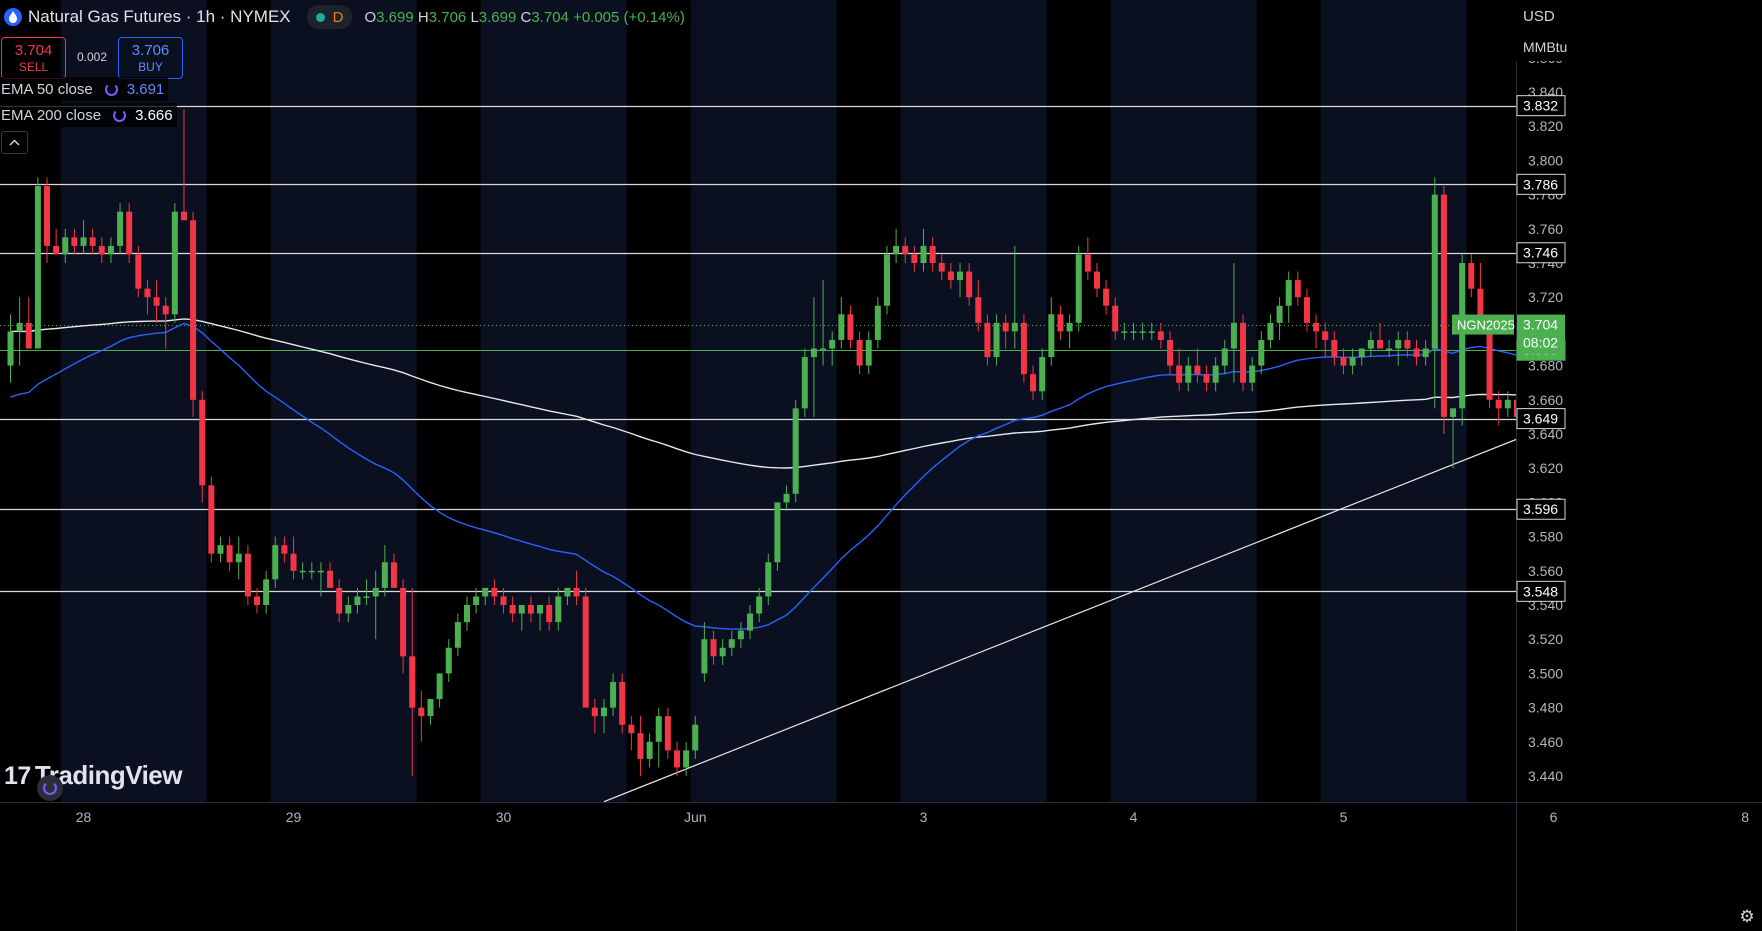 Image resolution: width=1762 pixels, height=931 pixels. What do you see at coordinates (50, 788) in the screenshot?
I see `replay-button` at bounding box center [50, 788].